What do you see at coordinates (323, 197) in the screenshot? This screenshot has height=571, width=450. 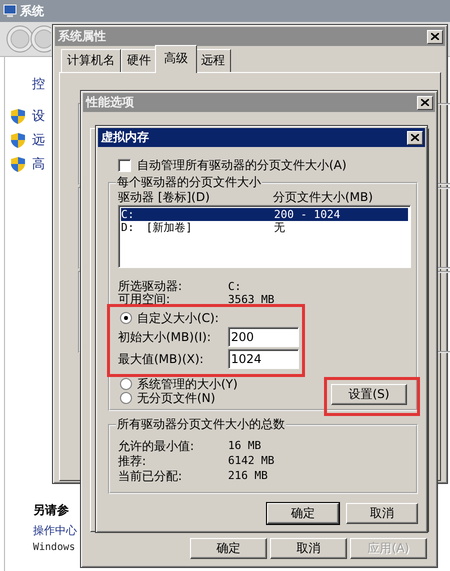 I see `column-header: 分页文件大小(MB)` at bounding box center [323, 197].